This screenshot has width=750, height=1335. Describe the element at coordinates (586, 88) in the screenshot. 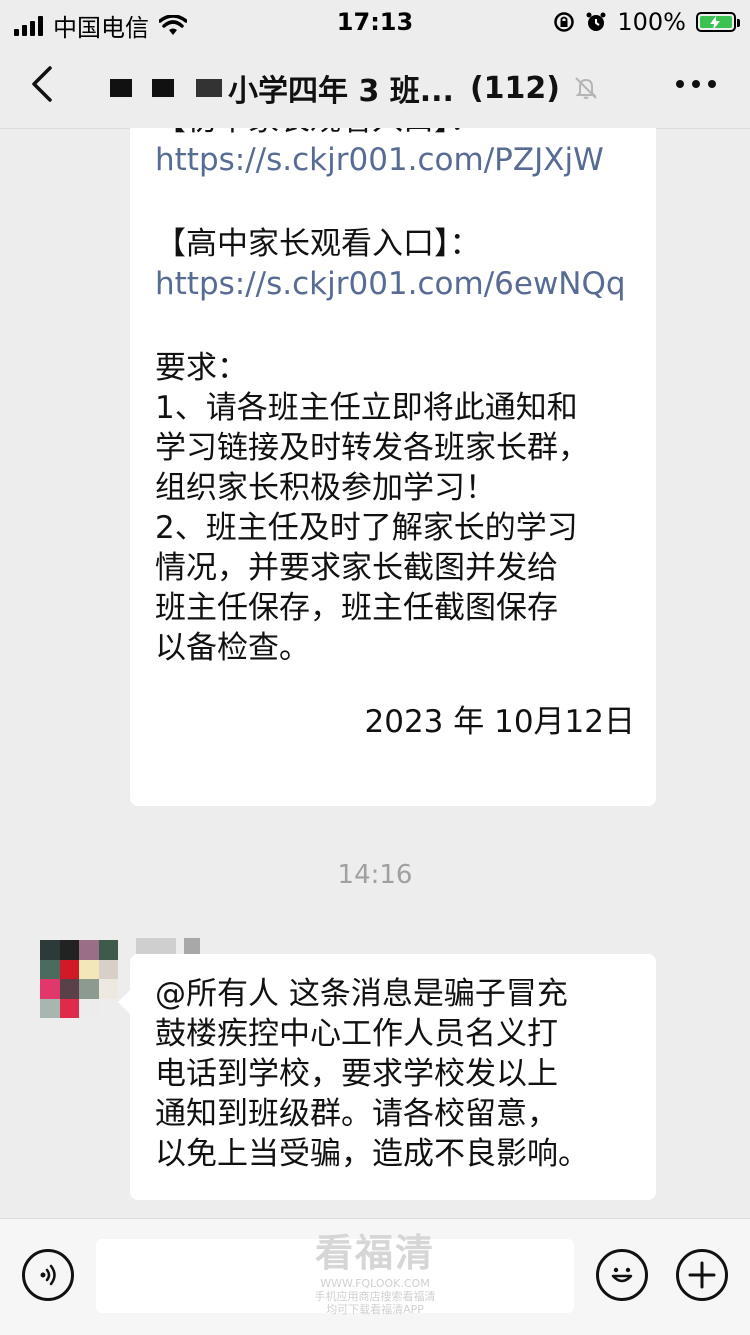

I see `mute-bell-icon` at that location.